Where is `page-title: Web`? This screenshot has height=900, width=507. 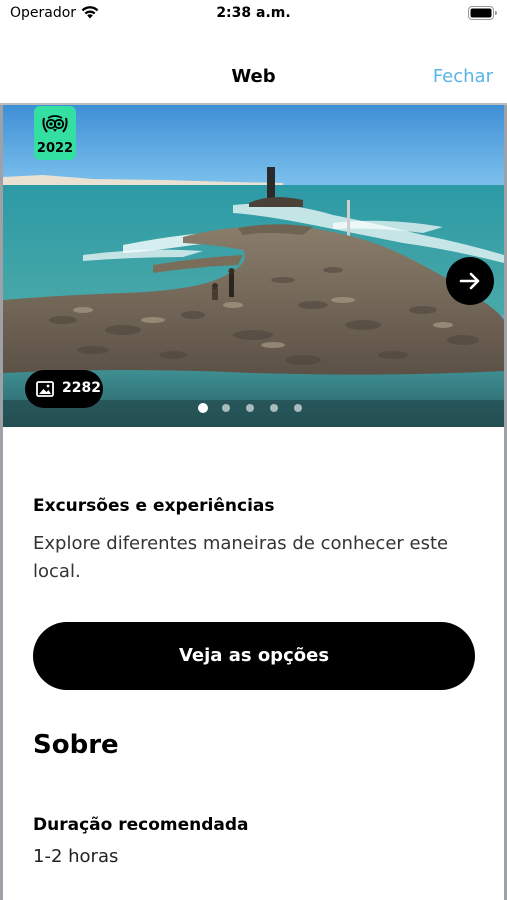 page-title: Web is located at coordinates (253, 76).